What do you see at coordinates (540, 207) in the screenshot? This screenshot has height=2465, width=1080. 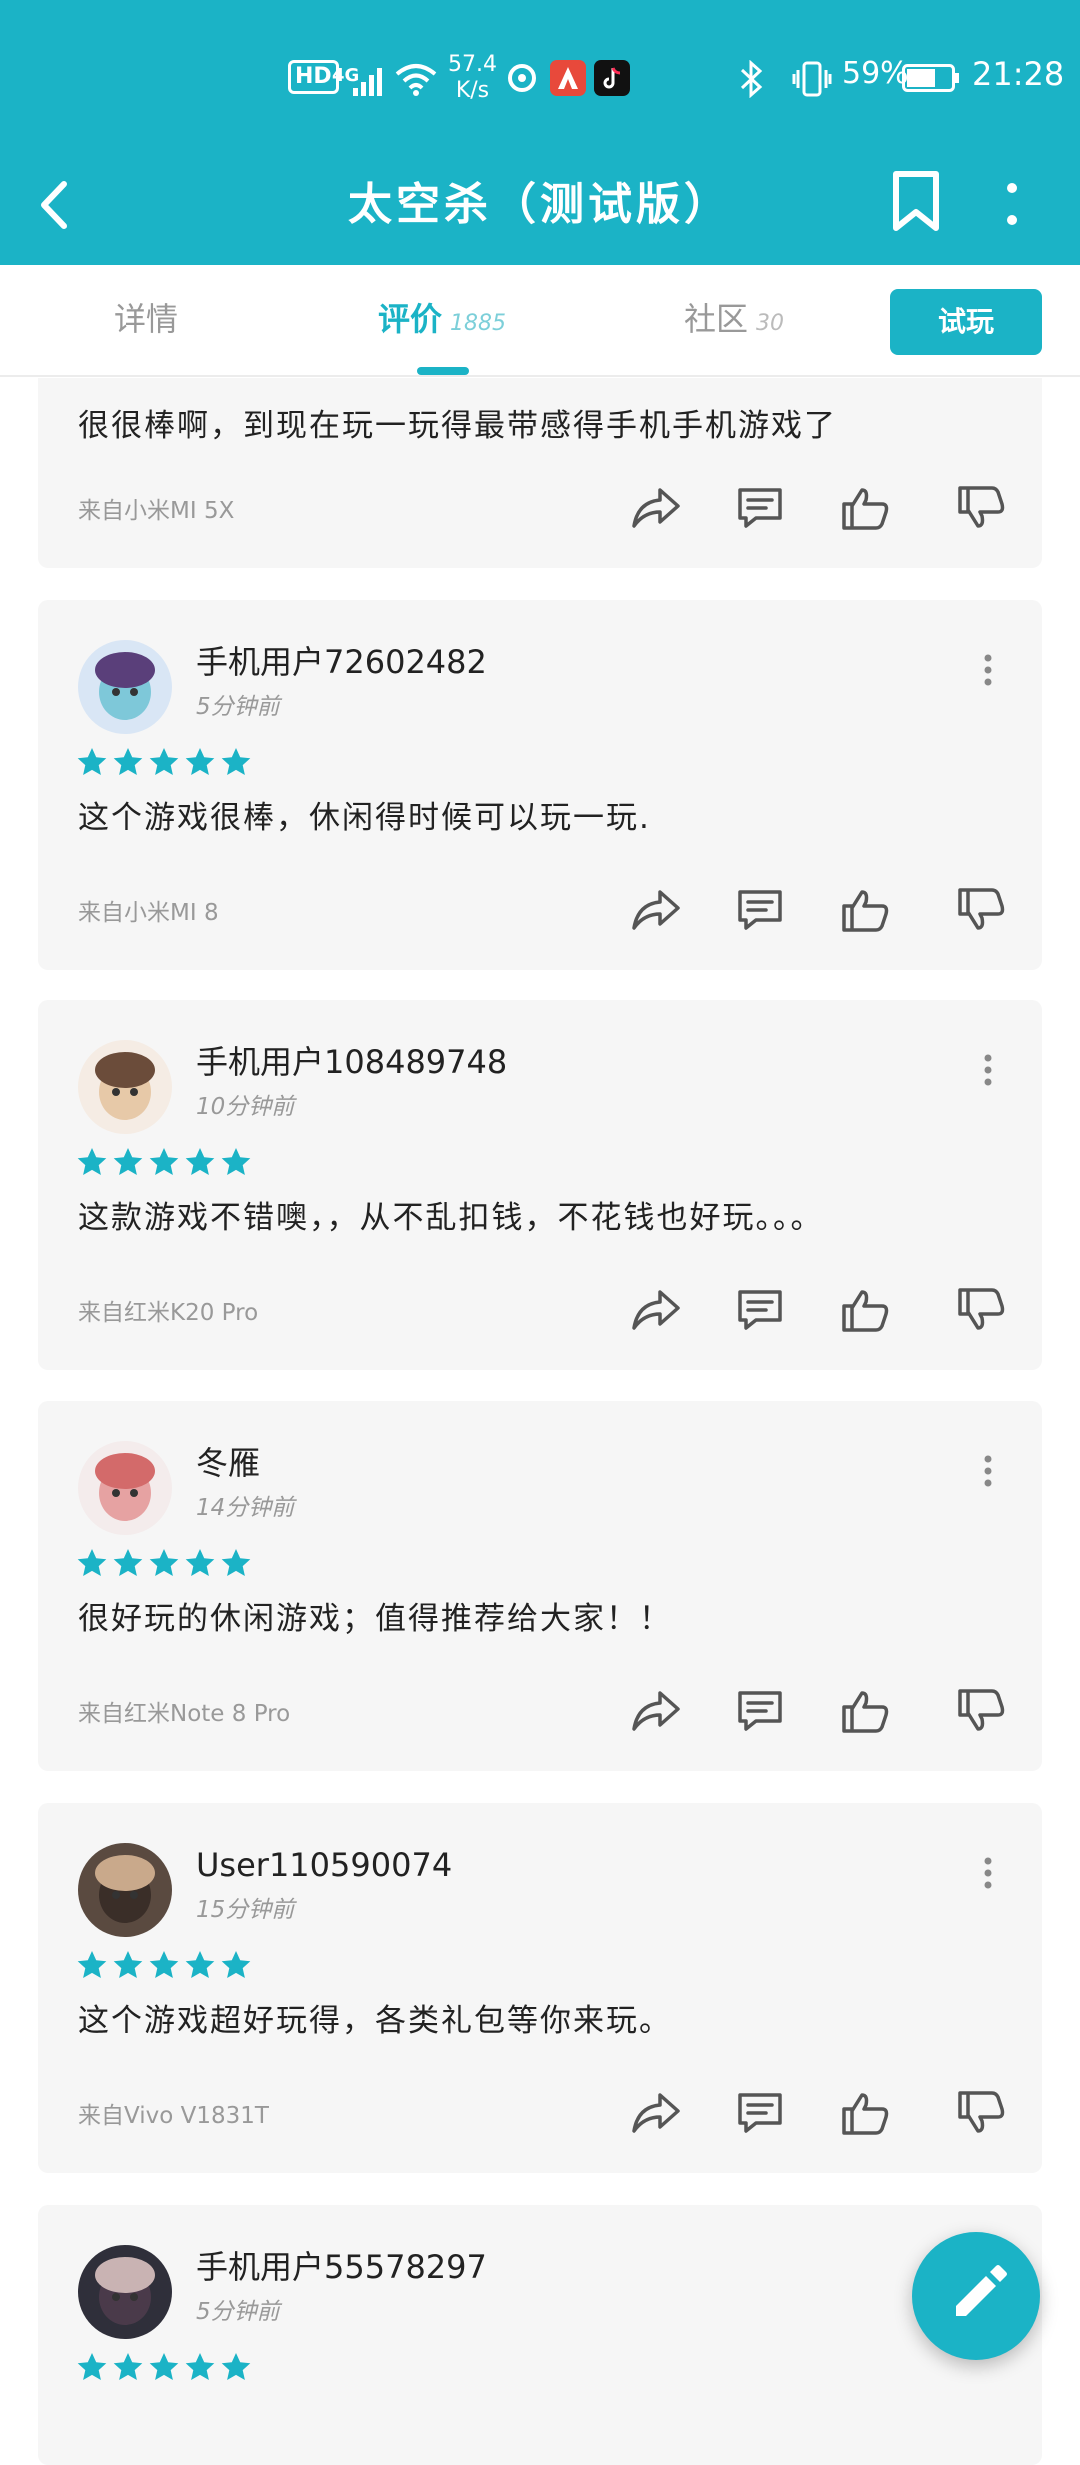 I see `title-bar: 太空杀（测试版）` at bounding box center [540, 207].